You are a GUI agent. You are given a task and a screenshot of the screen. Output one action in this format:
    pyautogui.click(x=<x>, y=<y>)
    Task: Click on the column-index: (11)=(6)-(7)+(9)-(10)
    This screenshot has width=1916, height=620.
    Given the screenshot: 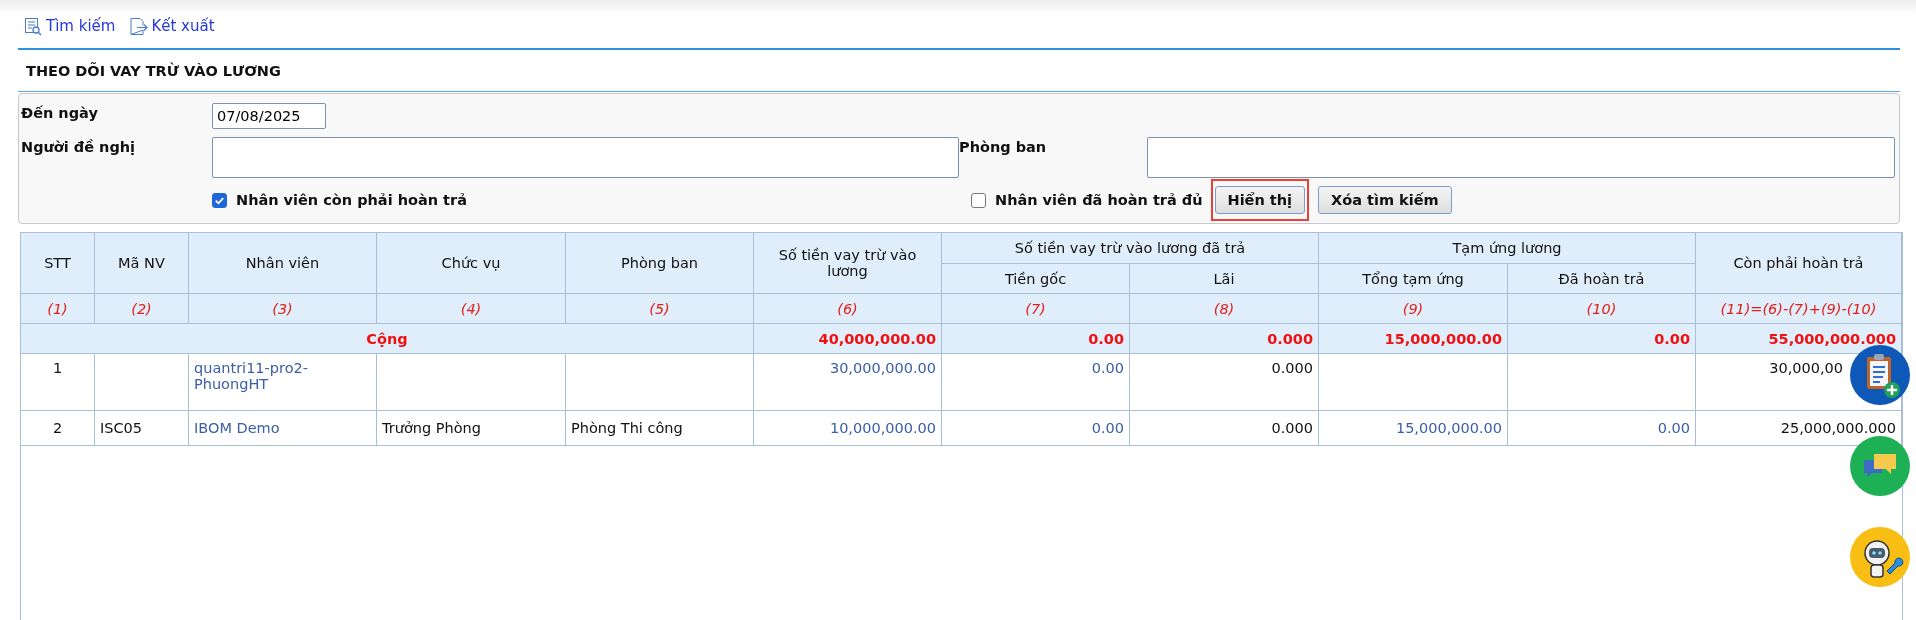 What is the action you would take?
    pyautogui.click(x=1798, y=308)
    